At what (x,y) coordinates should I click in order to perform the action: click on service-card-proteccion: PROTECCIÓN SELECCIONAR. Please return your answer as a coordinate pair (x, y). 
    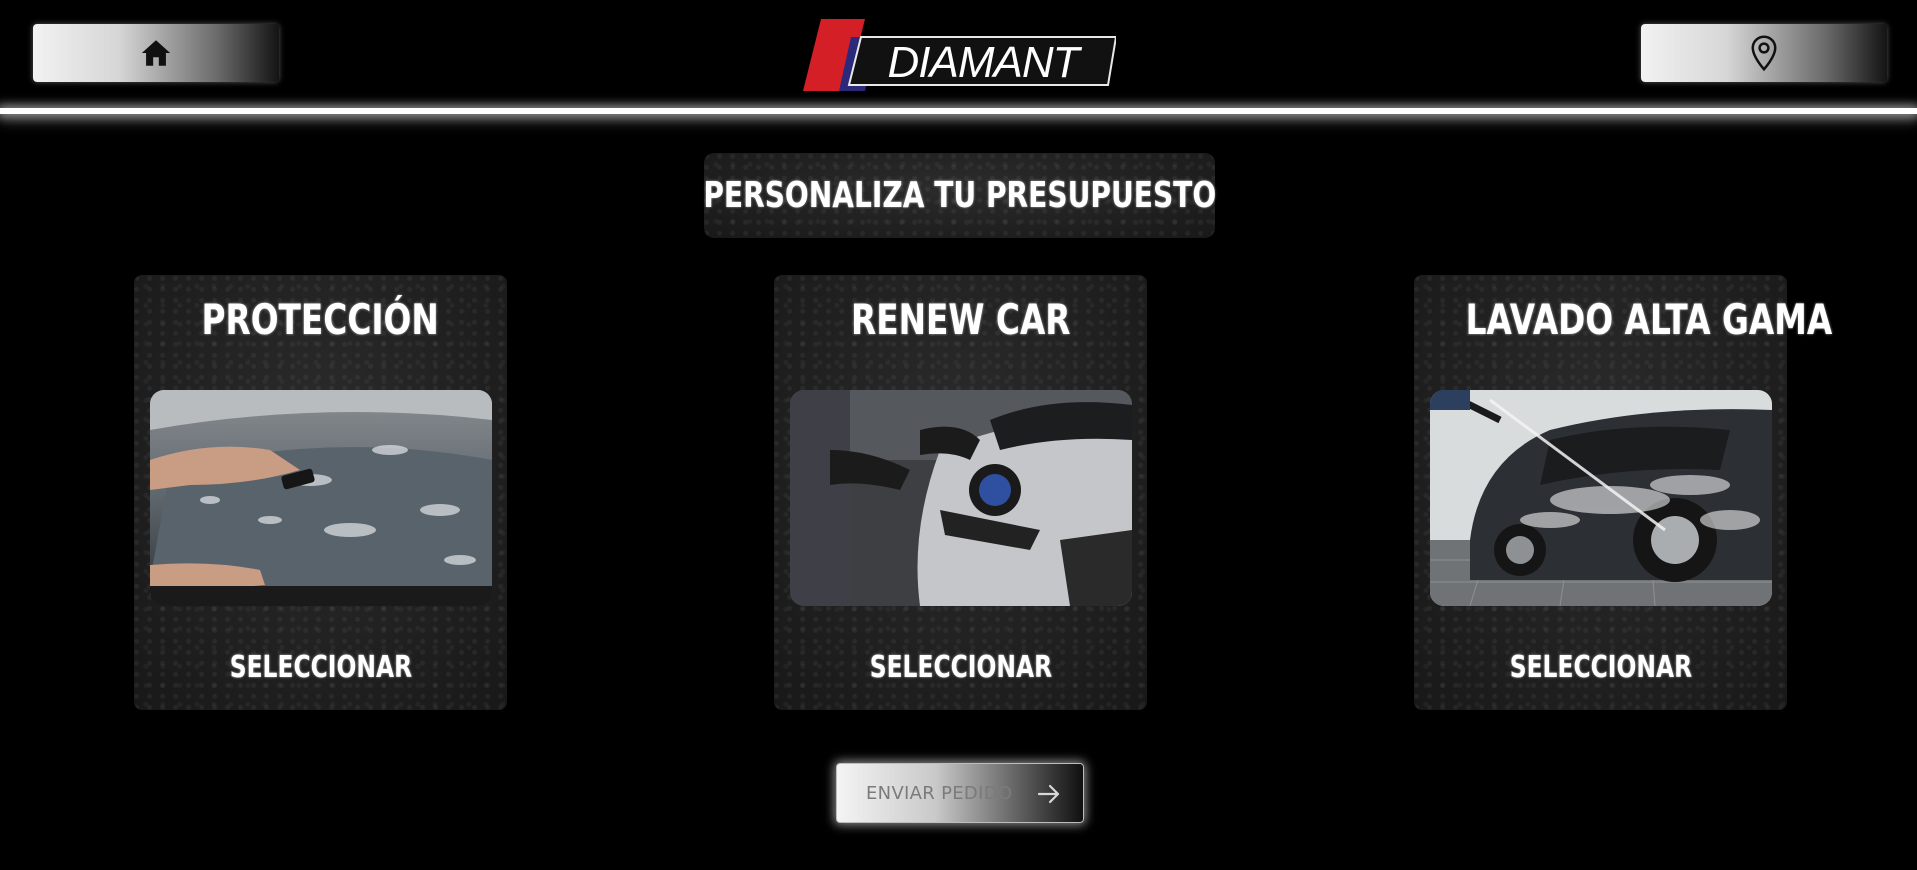
    Looking at the image, I should click on (320, 492).